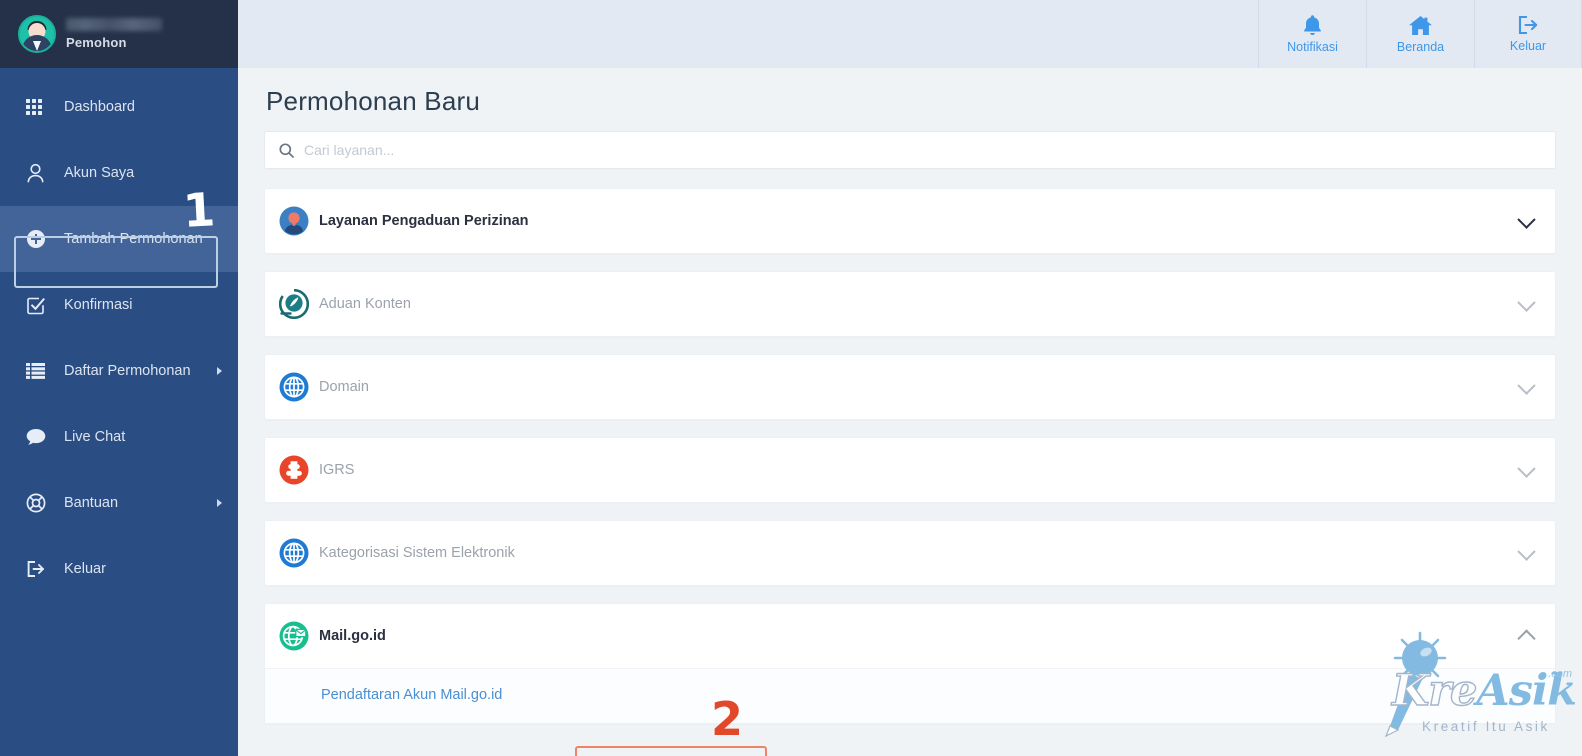  What do you see at coordinates (910, 34) in the screenshot?
I see `topbar: Notifikasi Beranda Keluar` at bounding box center [910, 34].